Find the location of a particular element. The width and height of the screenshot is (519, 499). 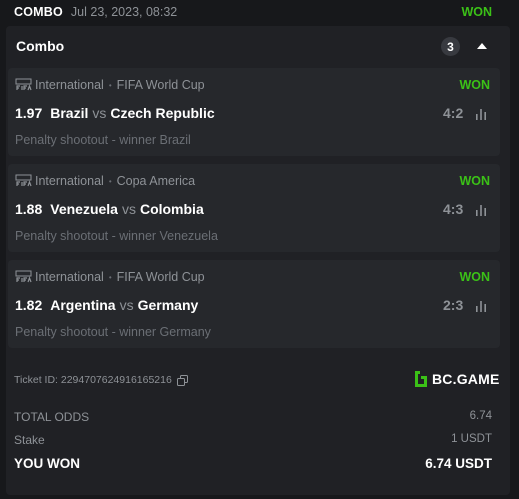

total-odds-row: TOTAL ODDS 6.74 is located at coordinates (253, 417).